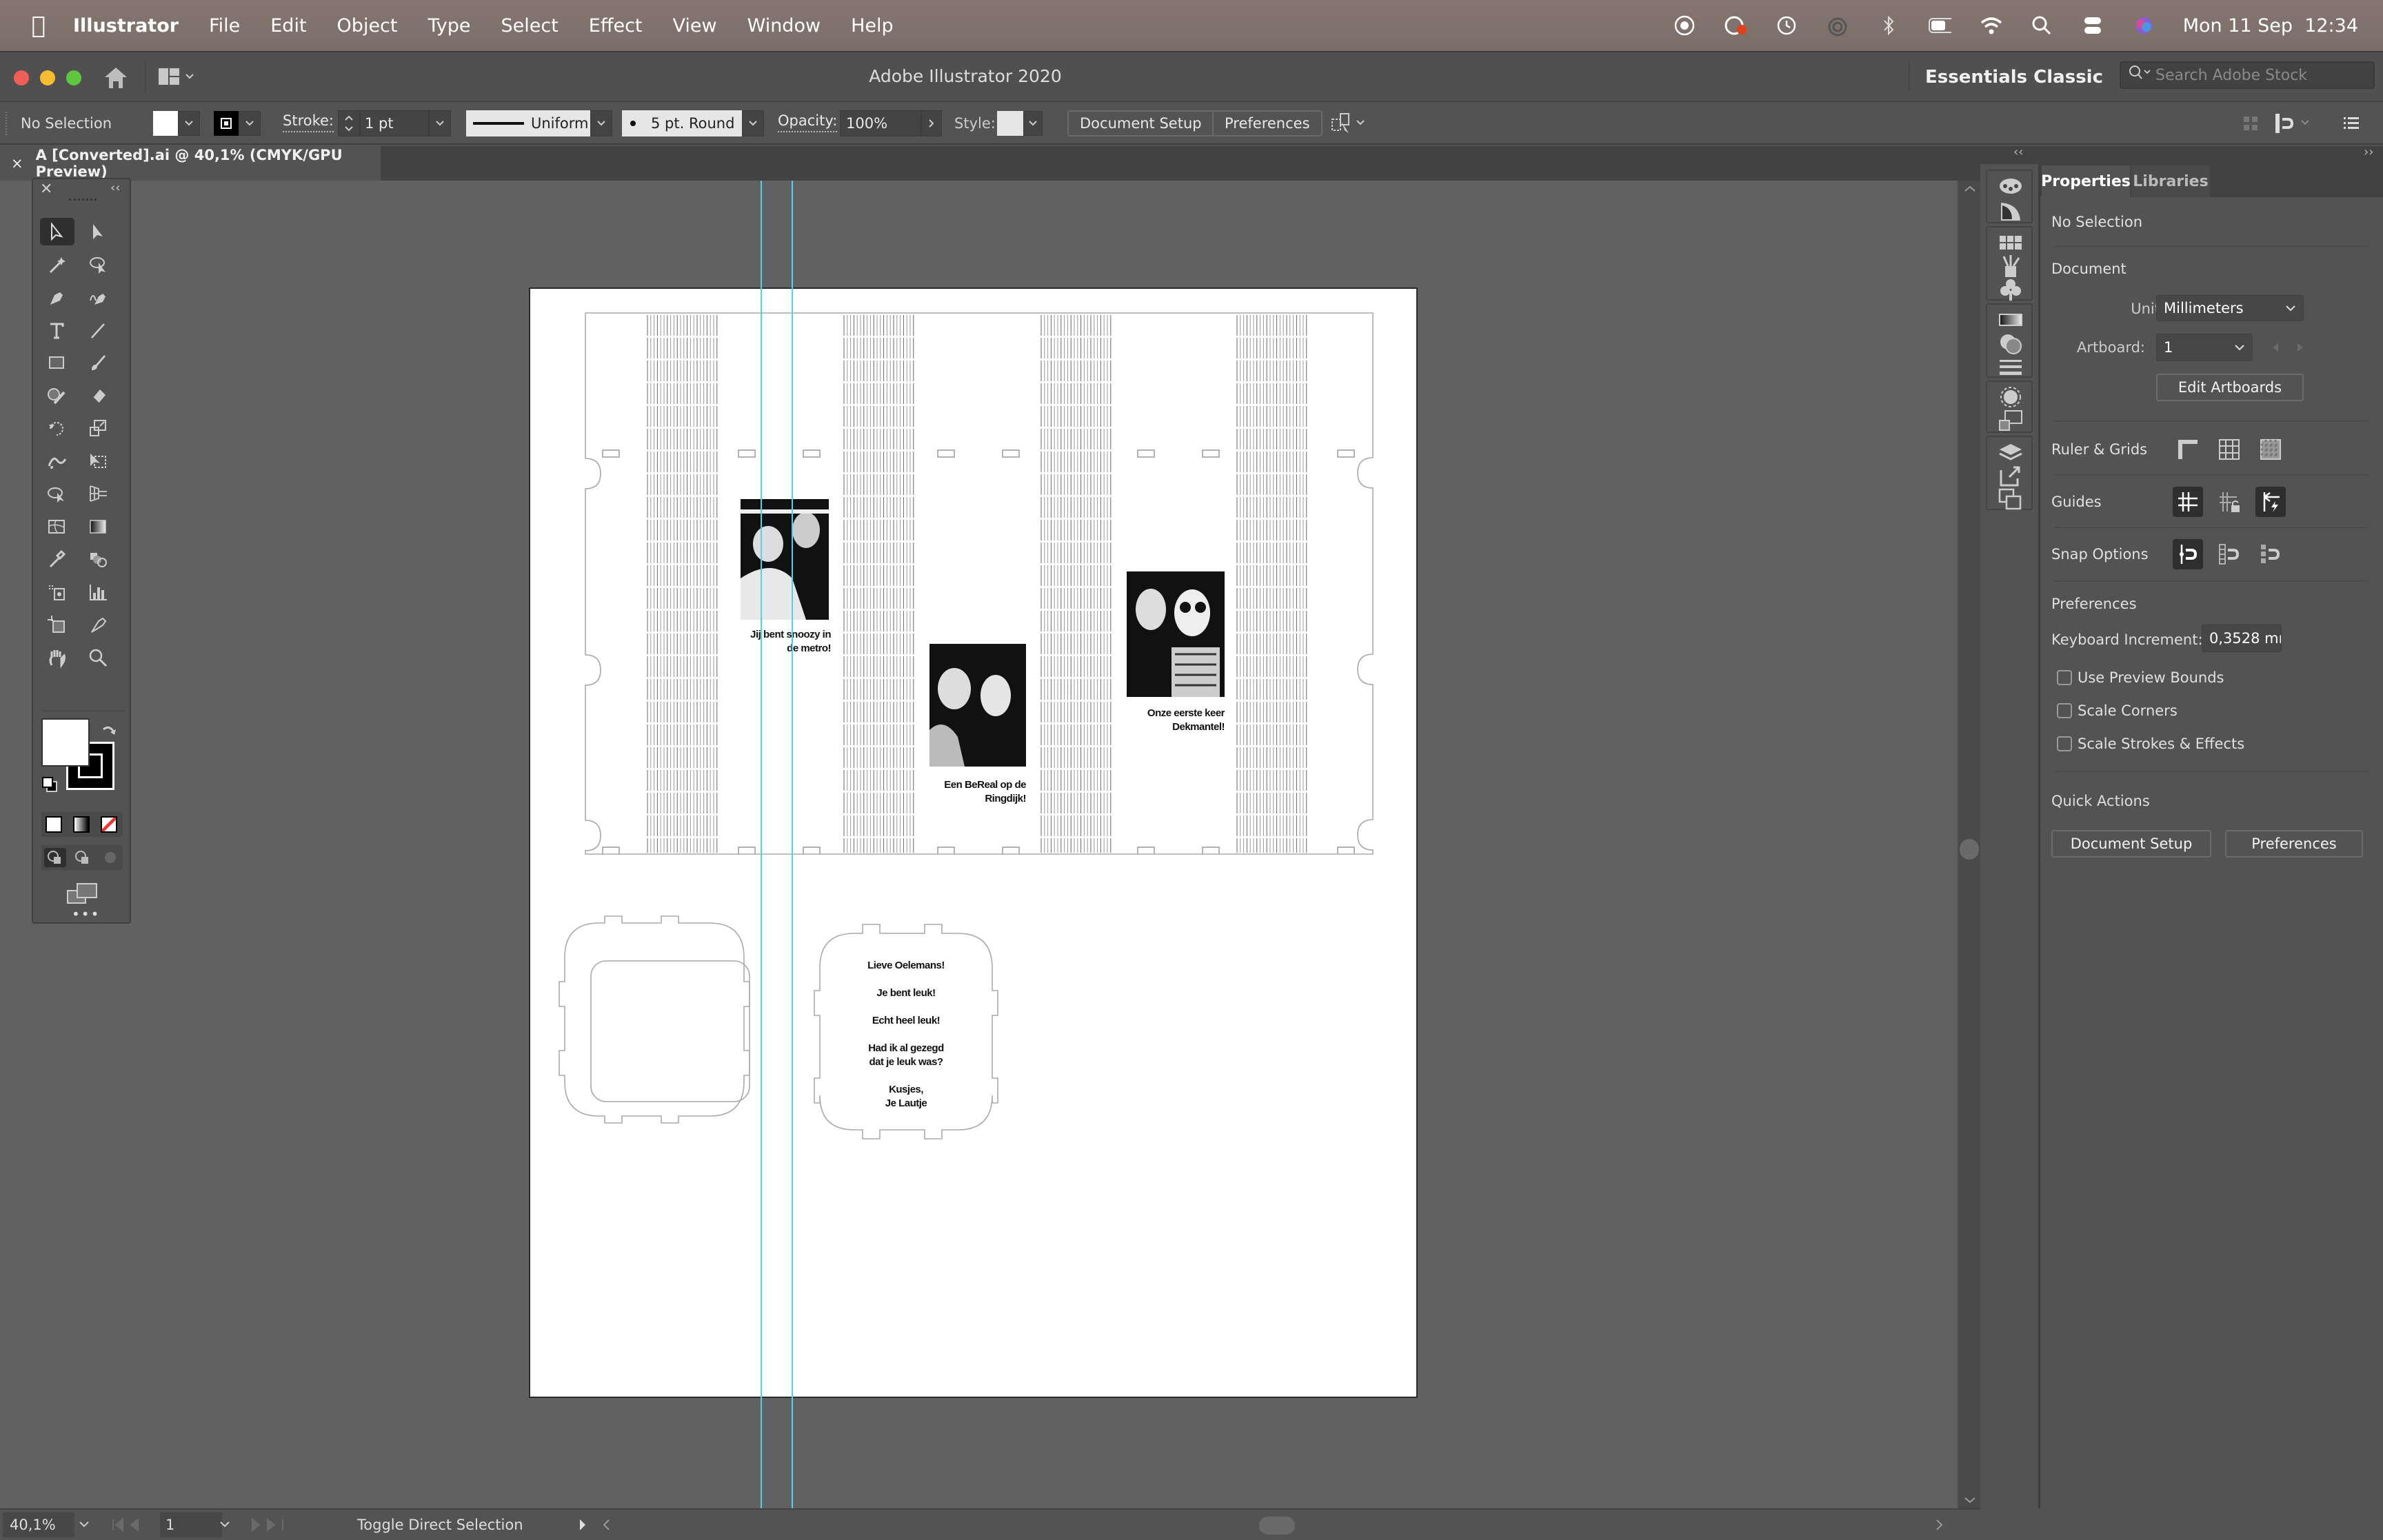 Image resolution: width=2383 pixels, height=1540 pixels. What do you see at coordinates (131, 1525) in the screenshot?
I see `first-previous-artboard-icon` at bounding box center [131, 1525].